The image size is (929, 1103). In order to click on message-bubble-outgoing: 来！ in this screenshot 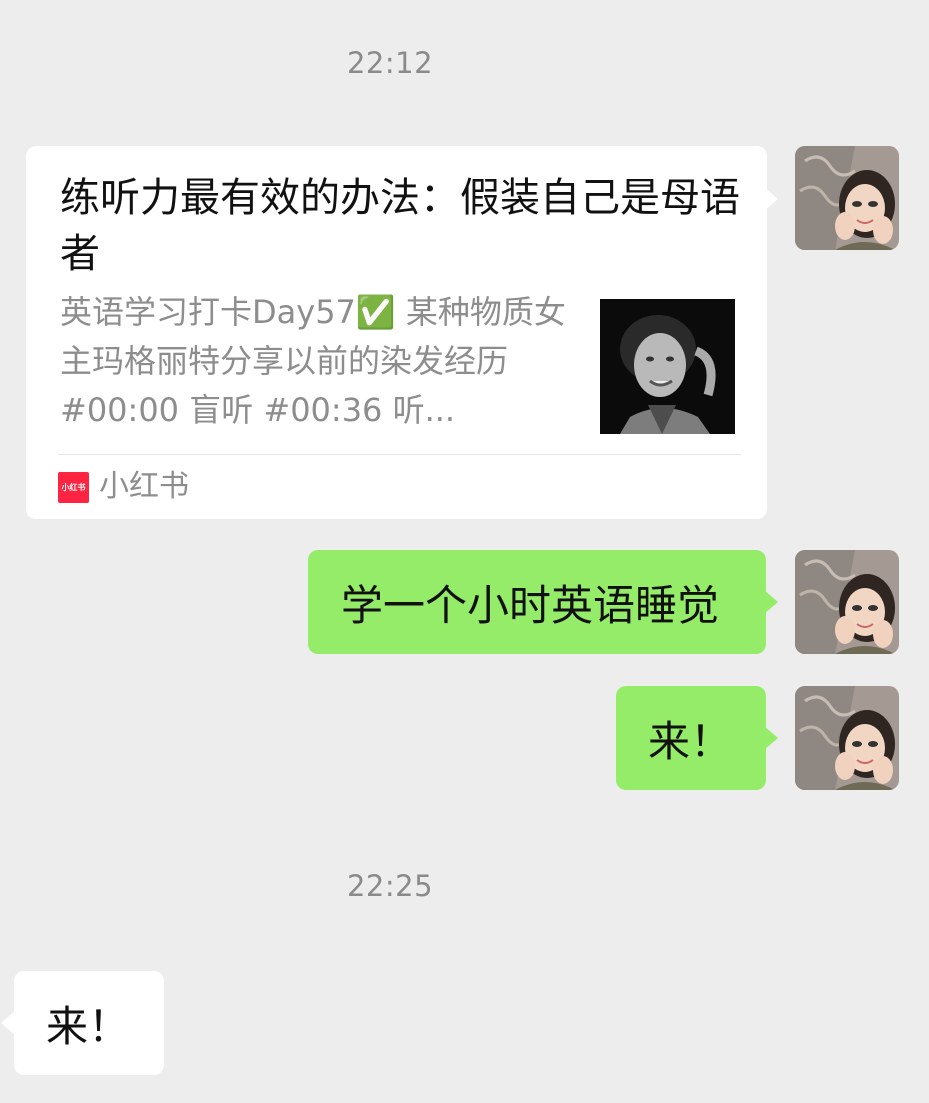, I will do `click(691, 738)`.